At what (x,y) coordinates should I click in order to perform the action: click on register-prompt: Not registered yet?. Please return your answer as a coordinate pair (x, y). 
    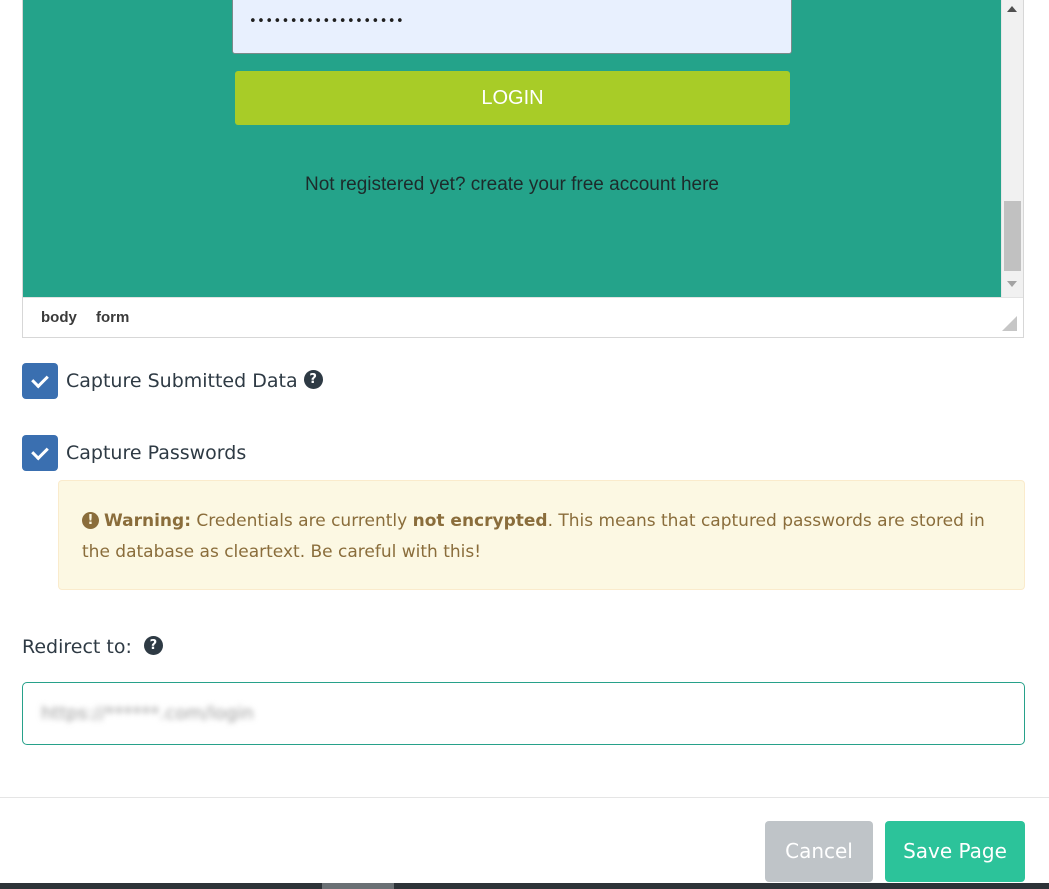
    Looking at the image, I should click on (385, 184).